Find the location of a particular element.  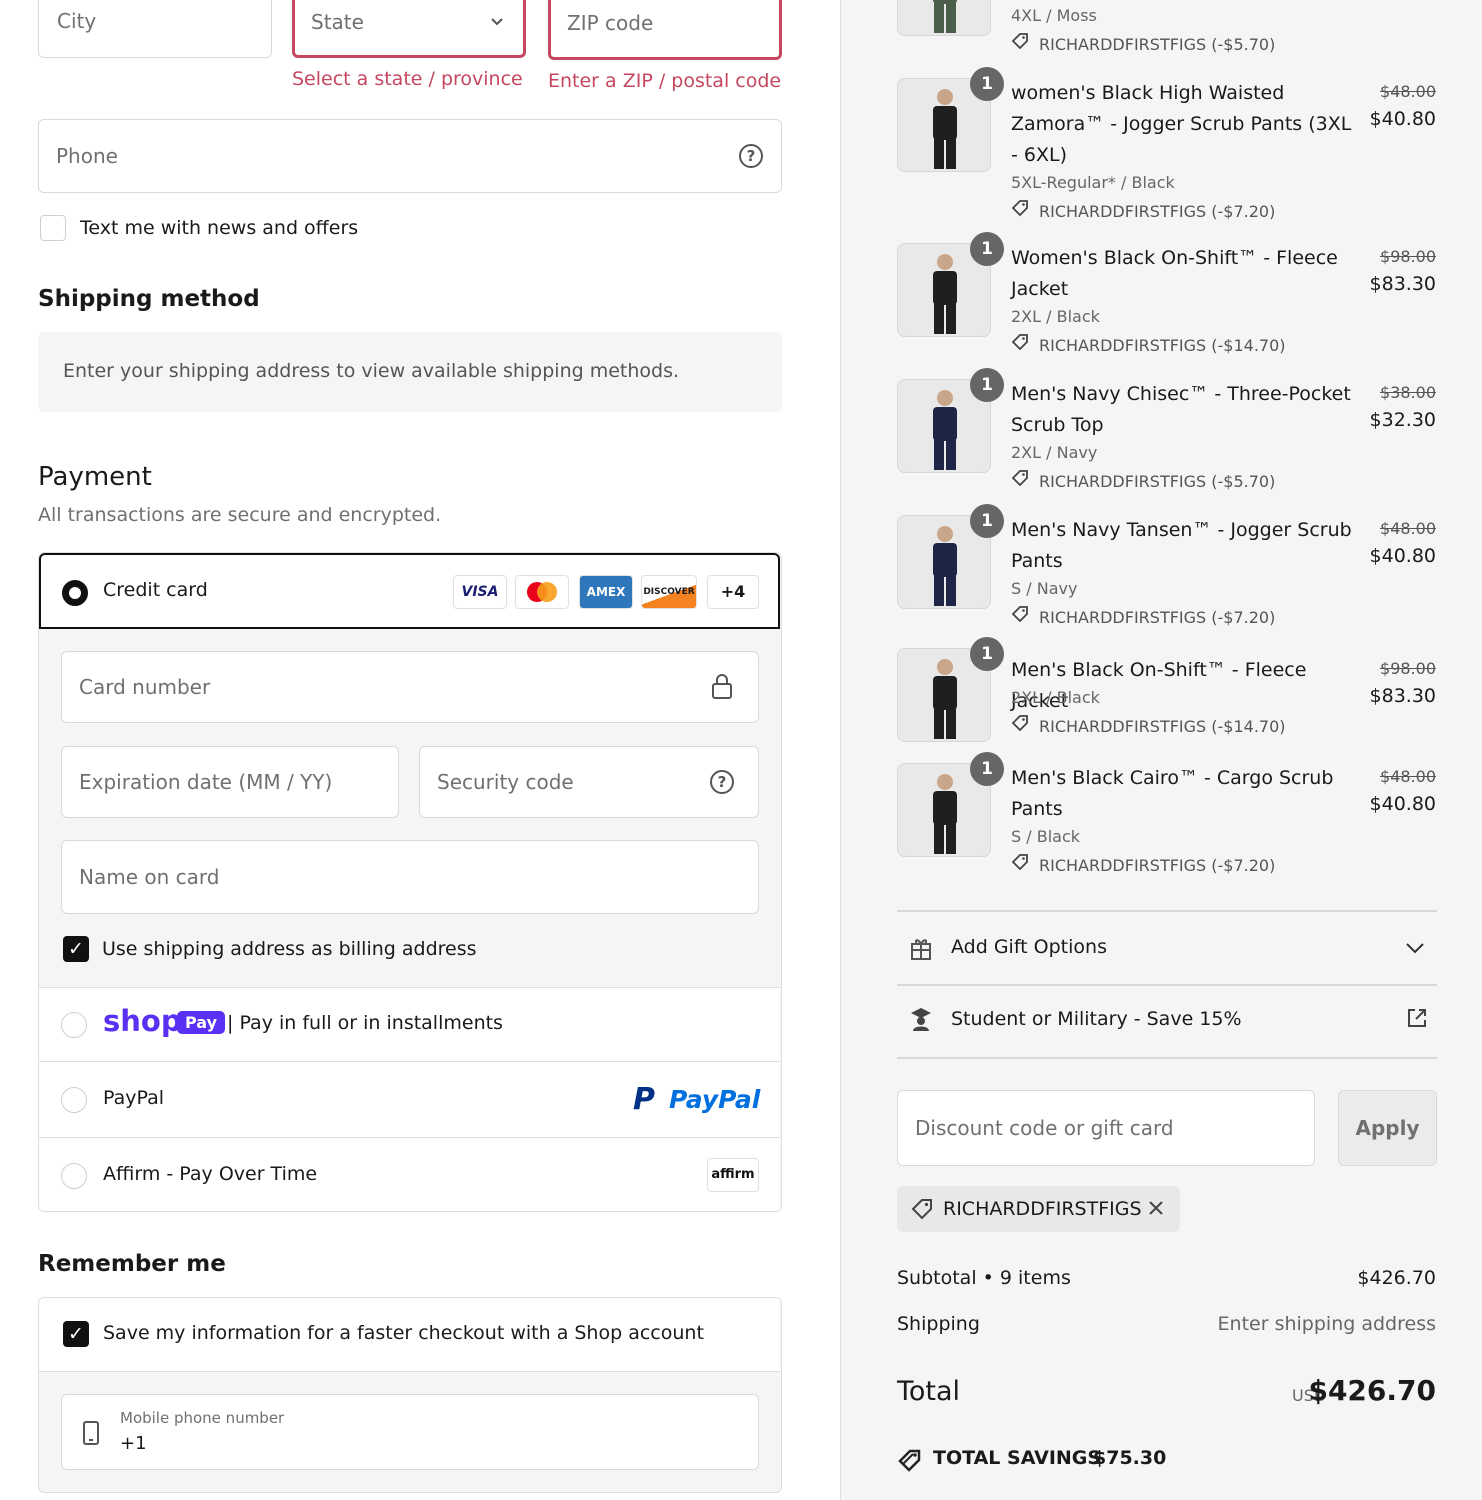

product-name: Men's Black Cairo™ - Cargo Scrub Pants is located at coordinates (1172, 793).